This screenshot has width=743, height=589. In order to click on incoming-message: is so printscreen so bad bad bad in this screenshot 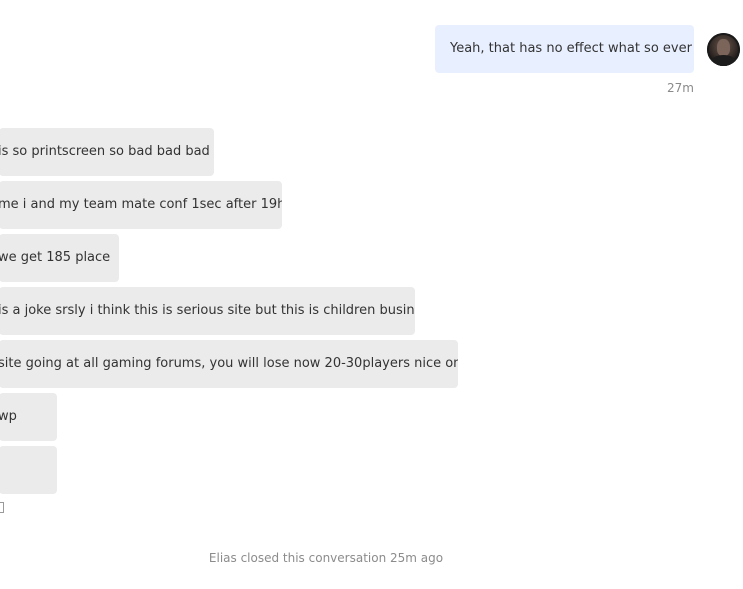, I will do `click(107, 152)`.